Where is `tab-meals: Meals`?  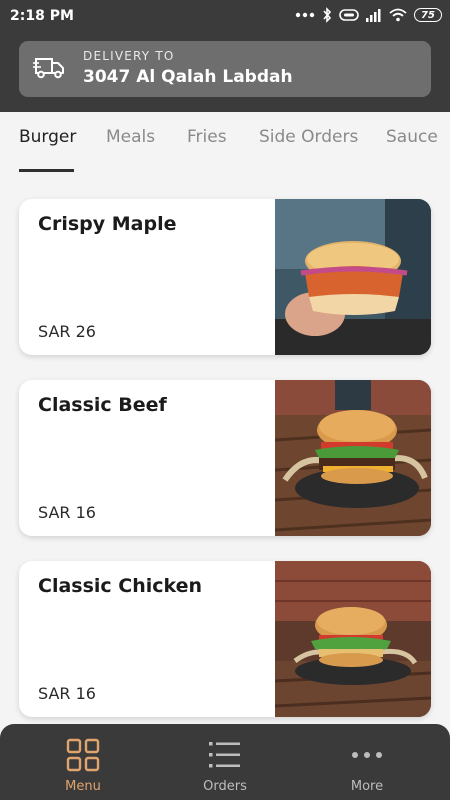
tab-meals: Meals is located at coordinates (130, 137).